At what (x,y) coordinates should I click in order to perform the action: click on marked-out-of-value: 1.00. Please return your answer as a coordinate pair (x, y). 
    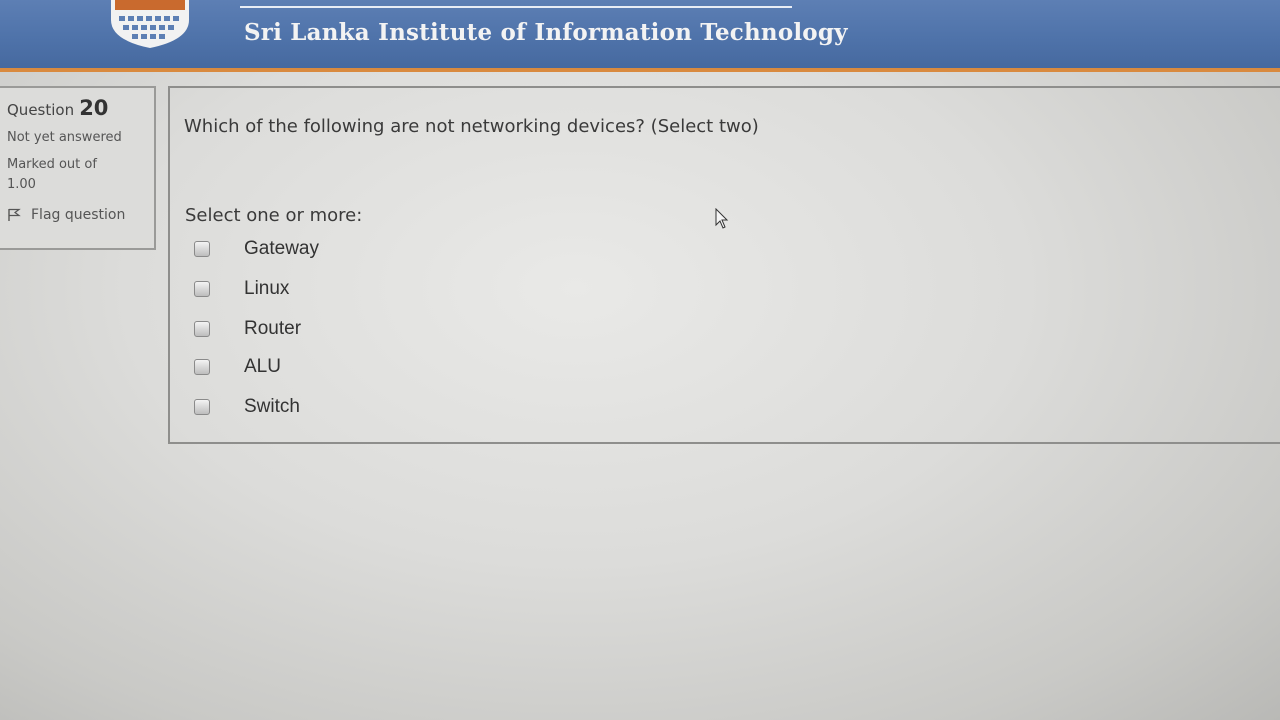
    Looking at the image, I should click on (21, 184).